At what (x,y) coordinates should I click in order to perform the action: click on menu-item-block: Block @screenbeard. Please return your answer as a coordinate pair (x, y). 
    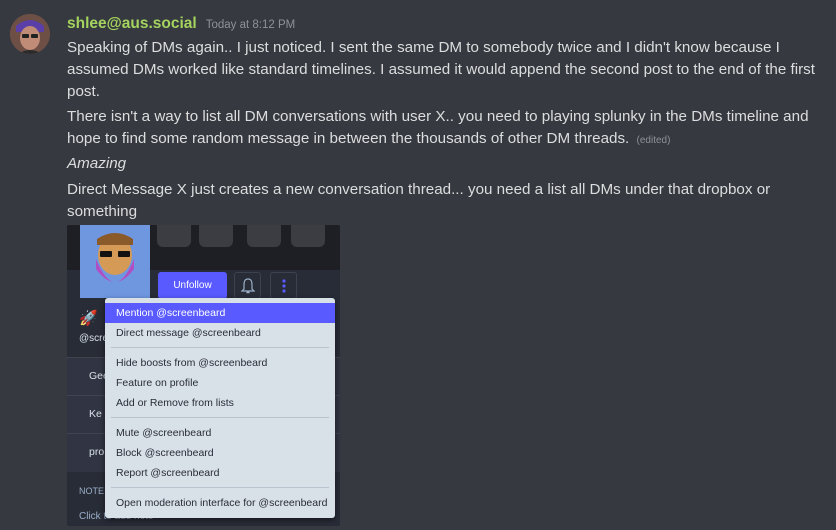
    Looking at the image, I should click on (220, 453).